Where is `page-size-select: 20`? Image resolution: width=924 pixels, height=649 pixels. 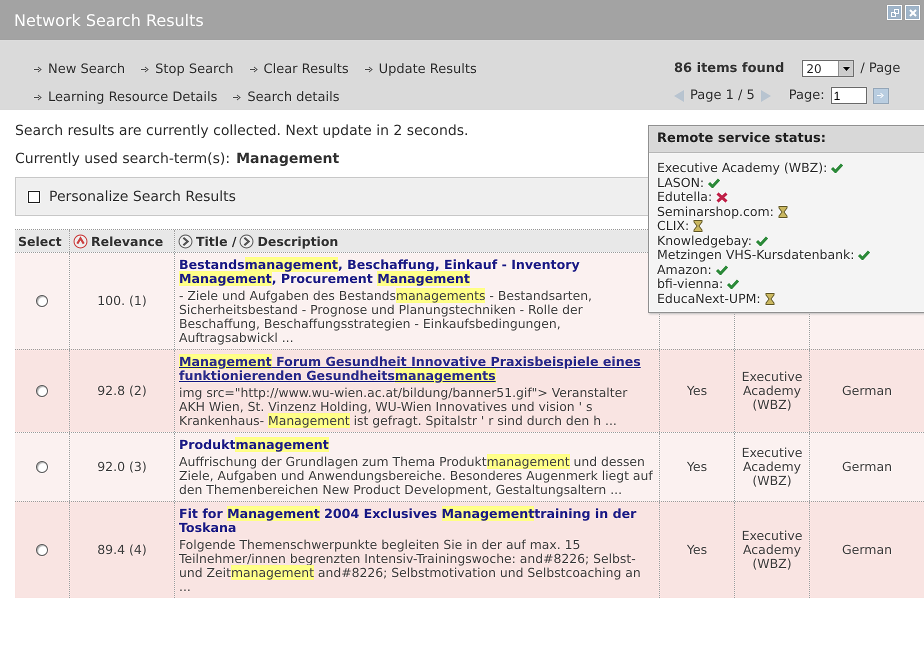
page-size-select: 20 is located at coordinates (828, 68).